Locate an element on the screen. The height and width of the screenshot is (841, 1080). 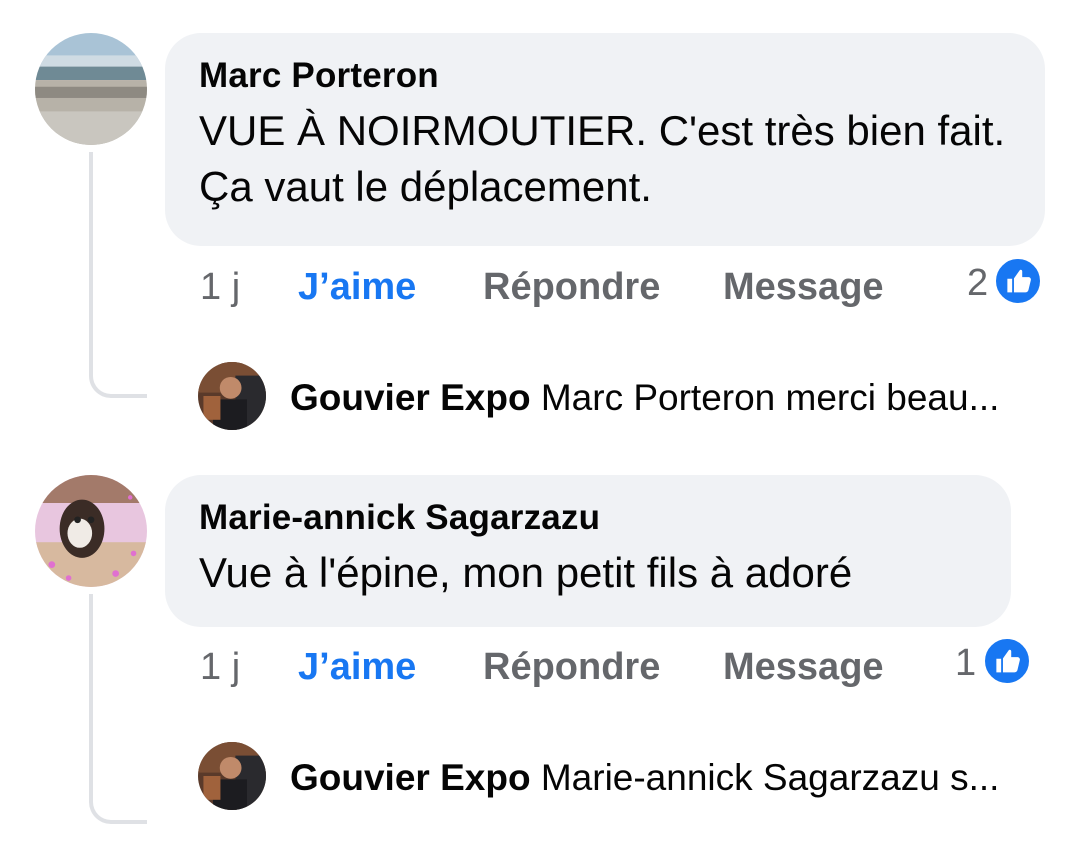
comment-actions: 1 j J’aime Répondre Message 2 is located at coordinates (621, 286).